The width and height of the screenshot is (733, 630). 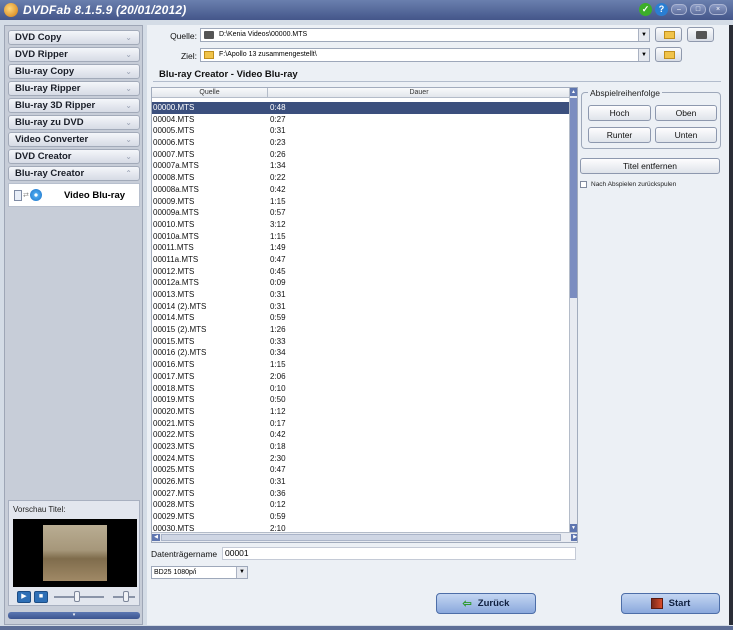 I want to click on checkmark-icon: ✓, so click(x=645, y=9).